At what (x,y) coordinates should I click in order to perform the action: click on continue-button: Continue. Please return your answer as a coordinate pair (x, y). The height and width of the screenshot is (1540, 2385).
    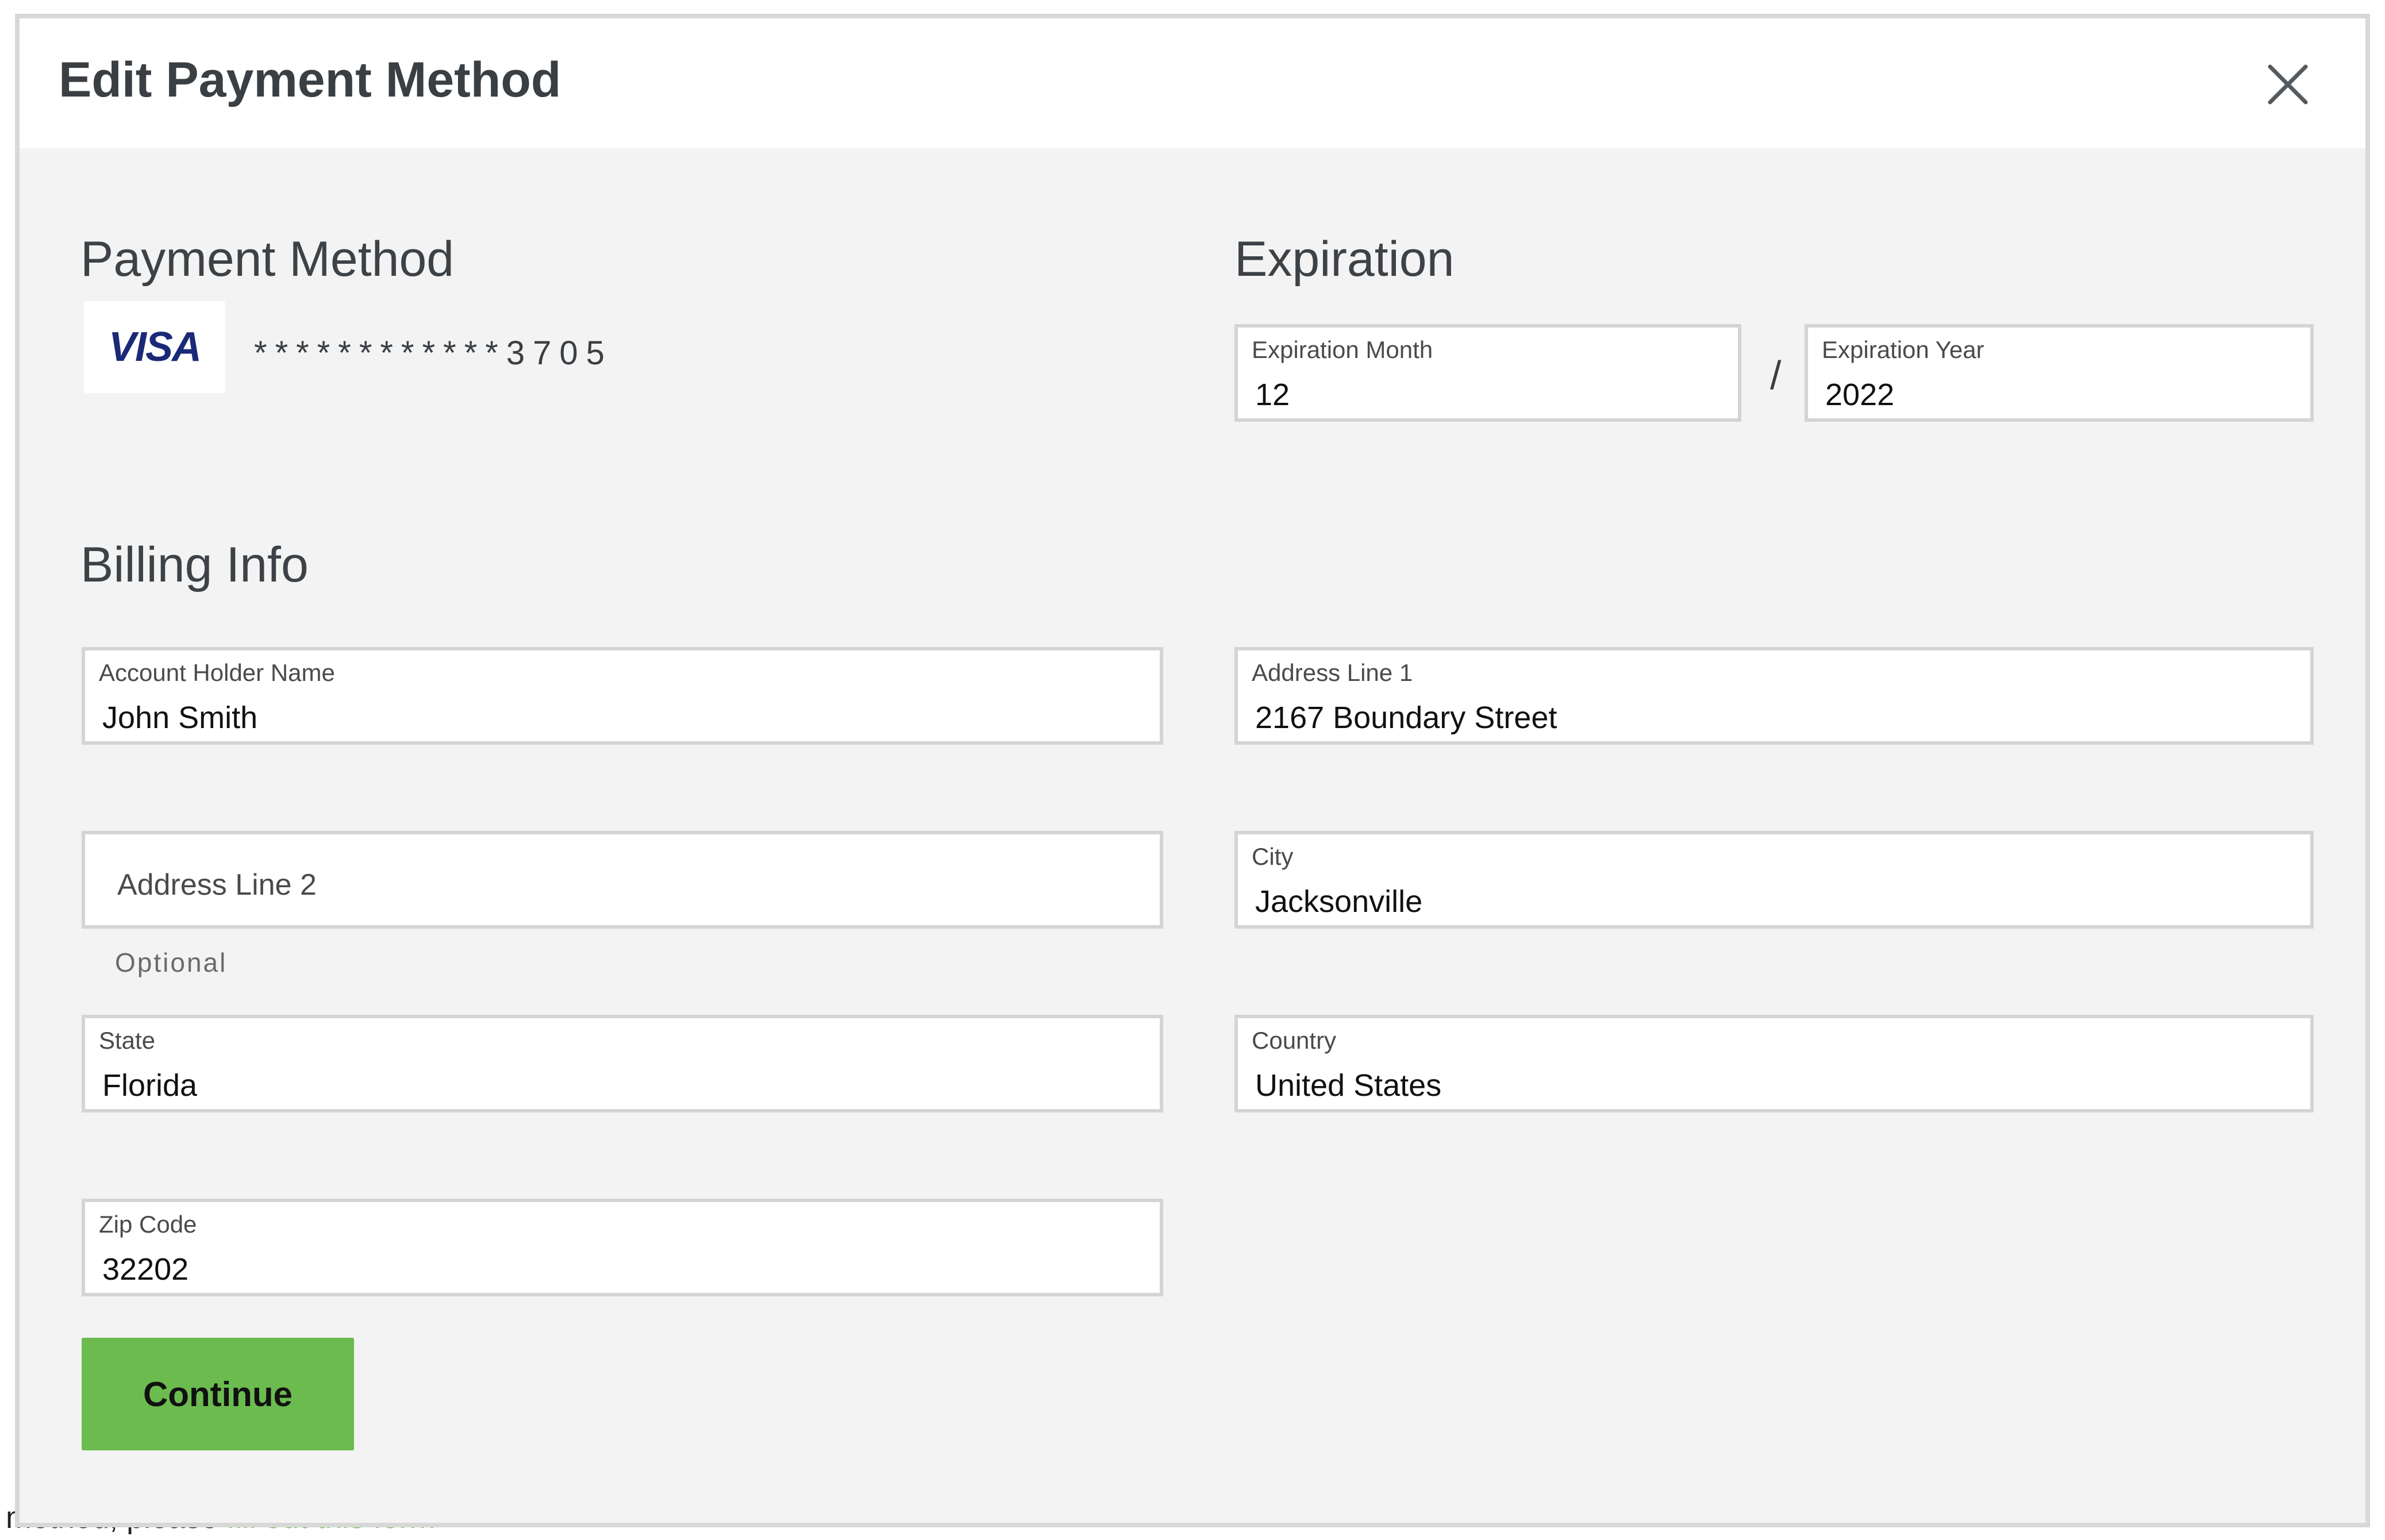
    Looking at the image, I should click on (218, 1394).